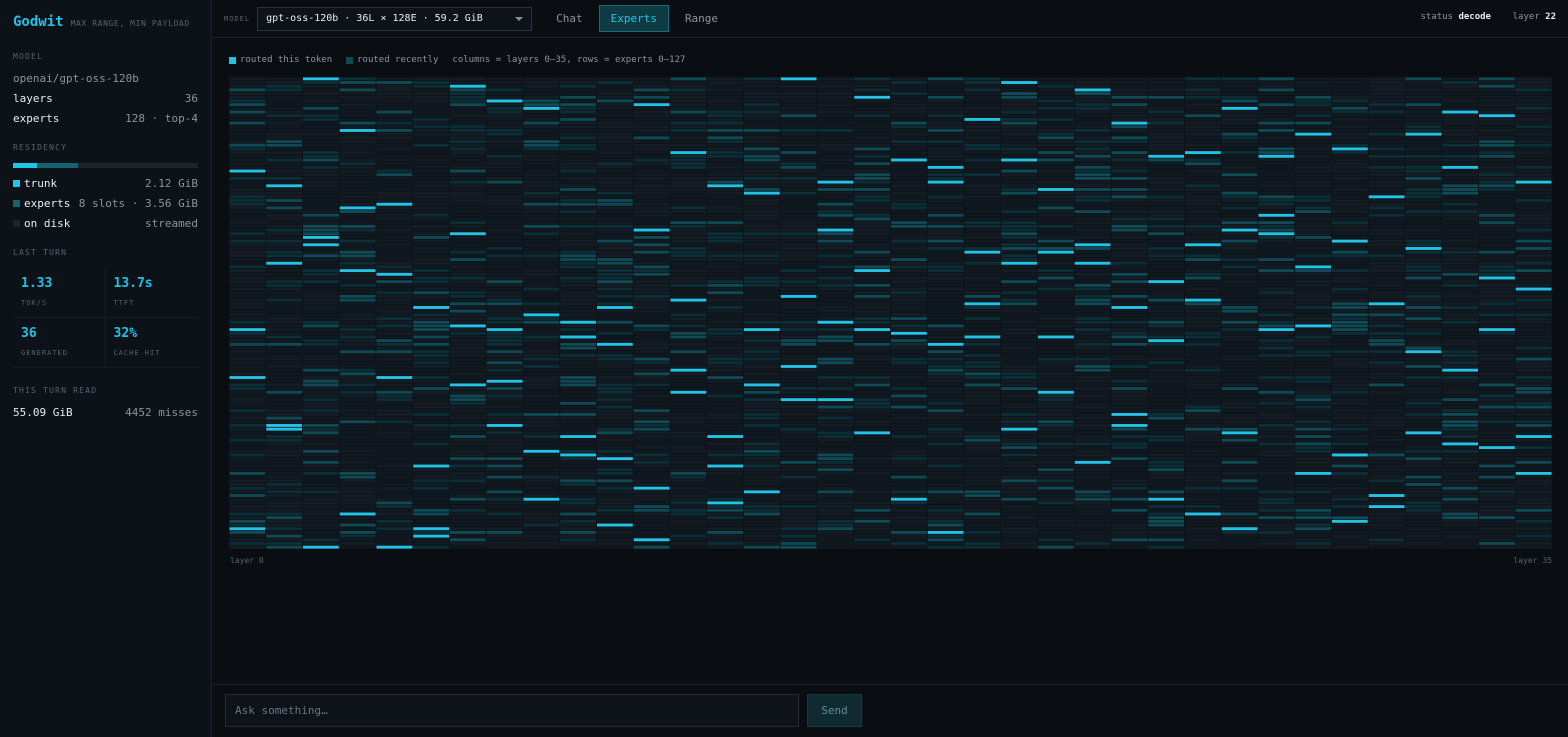  I want to click on tab-range: Range, so click(701, 18).